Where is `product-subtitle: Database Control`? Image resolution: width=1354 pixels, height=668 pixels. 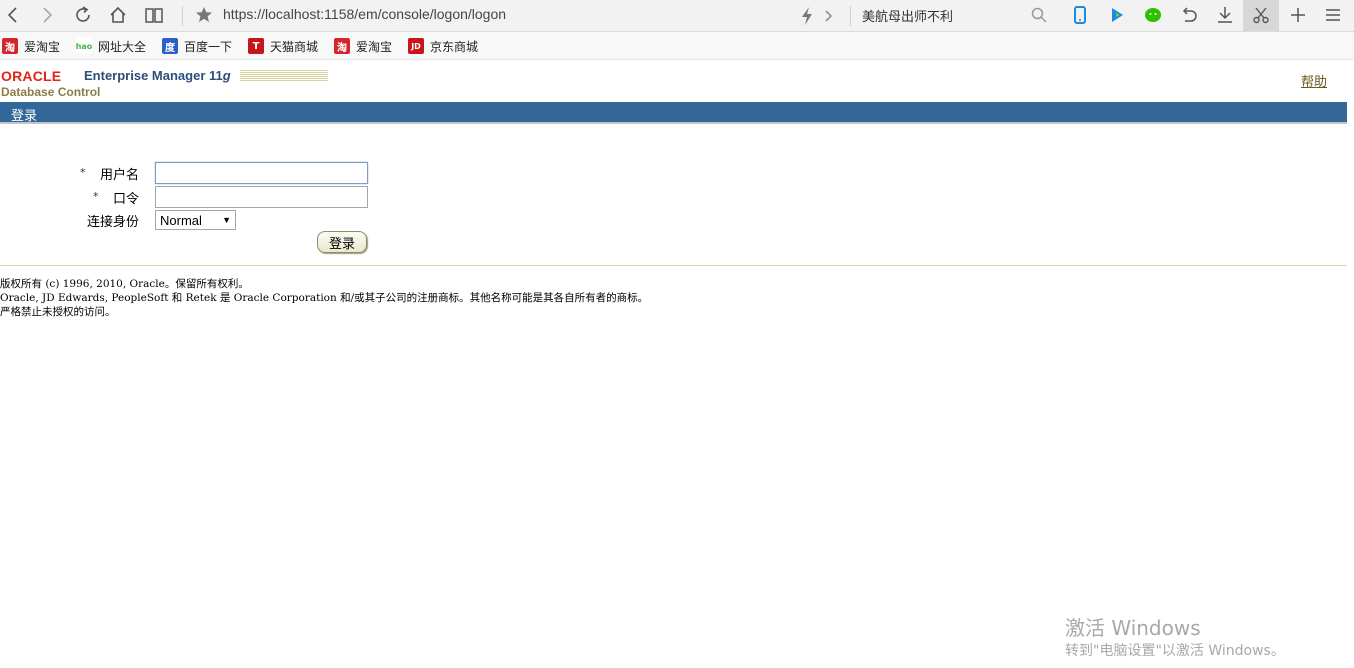
product-subtitle: Database Control is located at coordinates (51, 92).